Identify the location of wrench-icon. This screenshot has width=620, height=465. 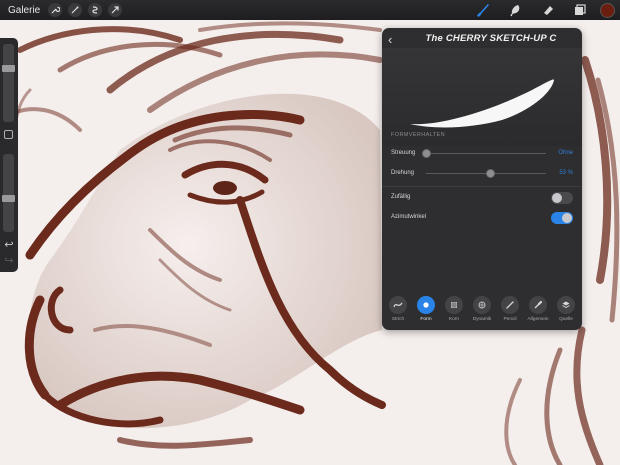
(55, 10).